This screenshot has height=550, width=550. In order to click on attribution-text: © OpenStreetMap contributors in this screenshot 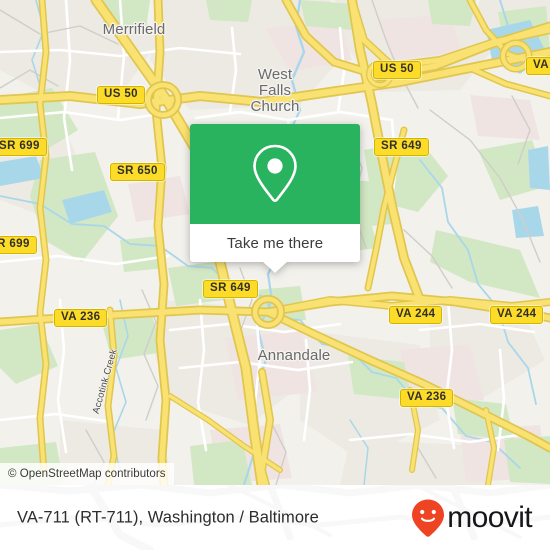, I will do `click(87, 474)`.